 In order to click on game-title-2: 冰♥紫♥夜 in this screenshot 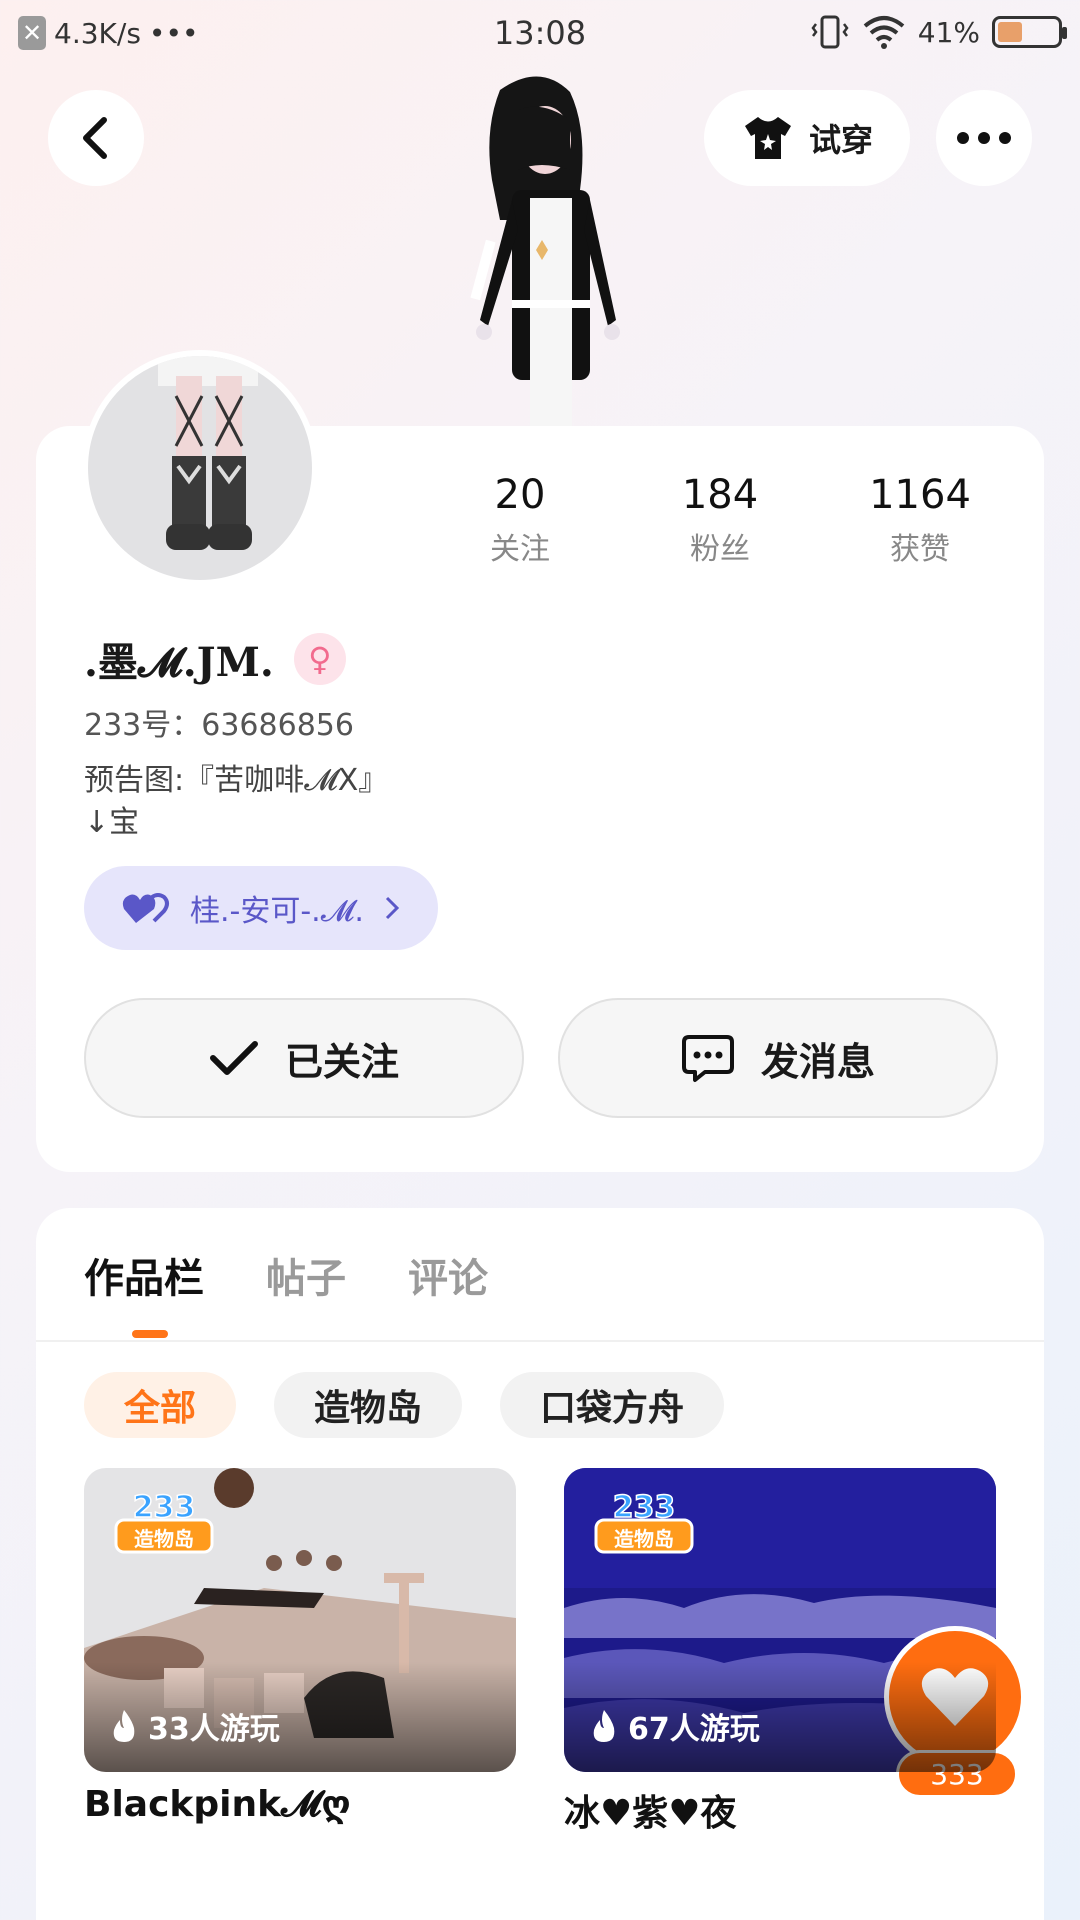, I will do `click(650, 1810)`.